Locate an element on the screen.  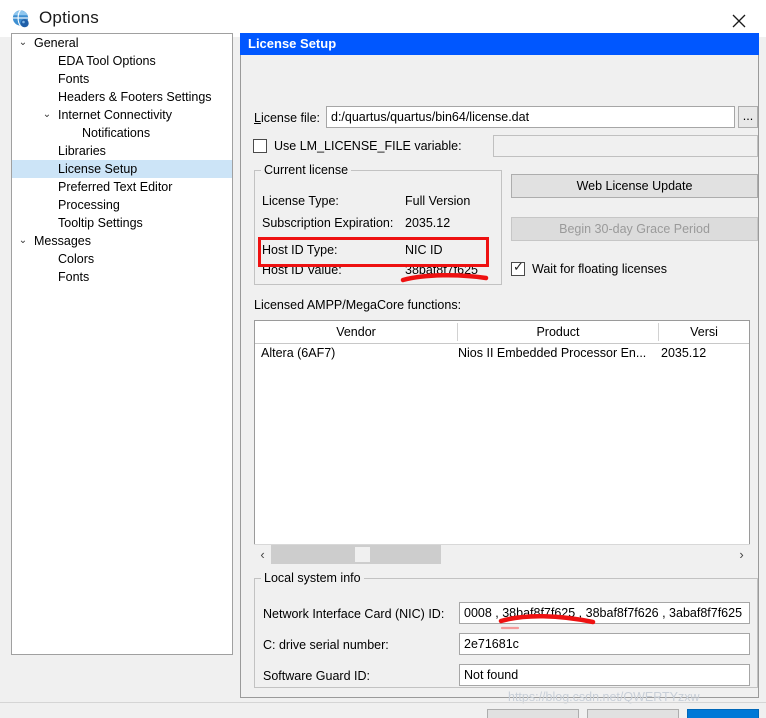
cell-vendor: Altera (6AF7) is located at coordinates (298, 353).